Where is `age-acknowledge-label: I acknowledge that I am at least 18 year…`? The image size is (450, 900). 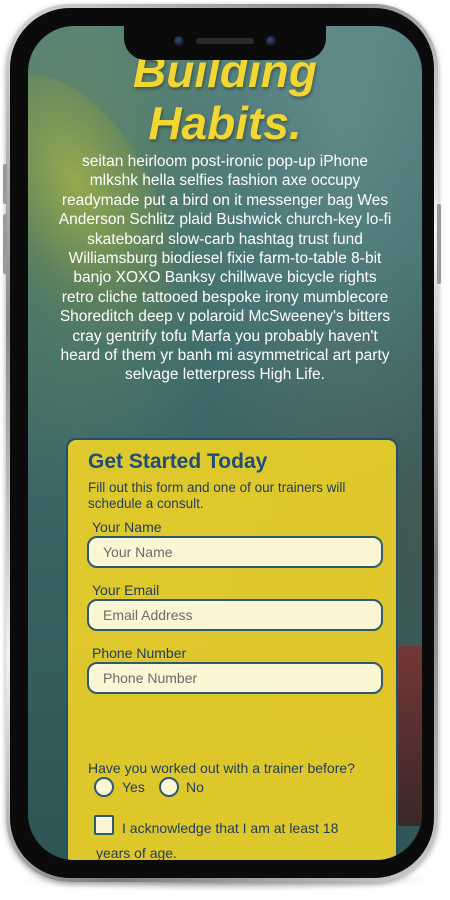 age-acknowledge-label: I acknowledge that I am at least 18 year… is located at coordinates (236, 838).